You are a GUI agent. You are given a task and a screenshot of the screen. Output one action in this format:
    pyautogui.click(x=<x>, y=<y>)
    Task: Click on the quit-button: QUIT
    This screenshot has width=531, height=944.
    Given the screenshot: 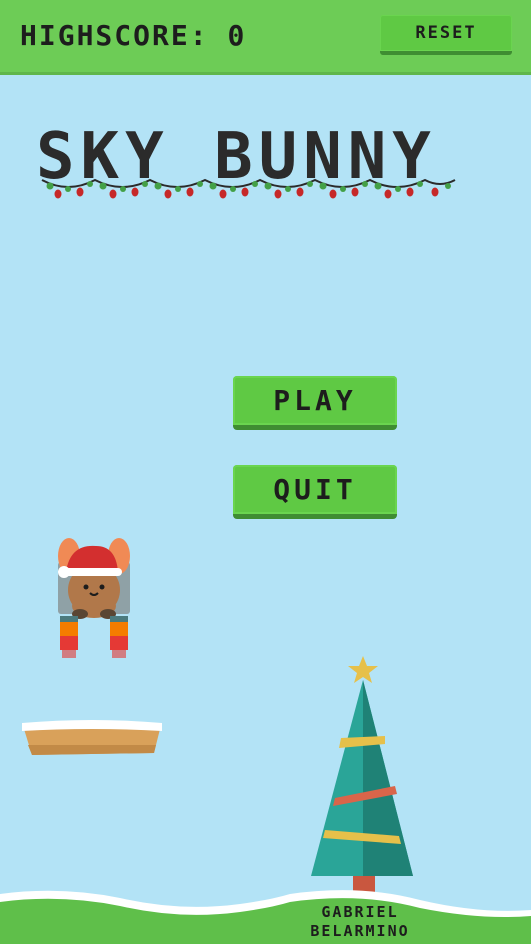 What is the action you would take?
    pyautogui.click(x=315, y=492)
    